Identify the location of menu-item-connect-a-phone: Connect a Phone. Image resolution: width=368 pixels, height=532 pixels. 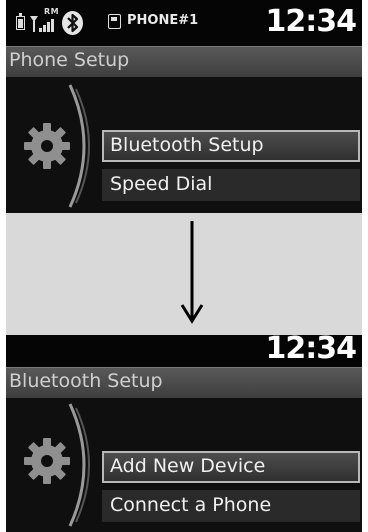
(231, 506).